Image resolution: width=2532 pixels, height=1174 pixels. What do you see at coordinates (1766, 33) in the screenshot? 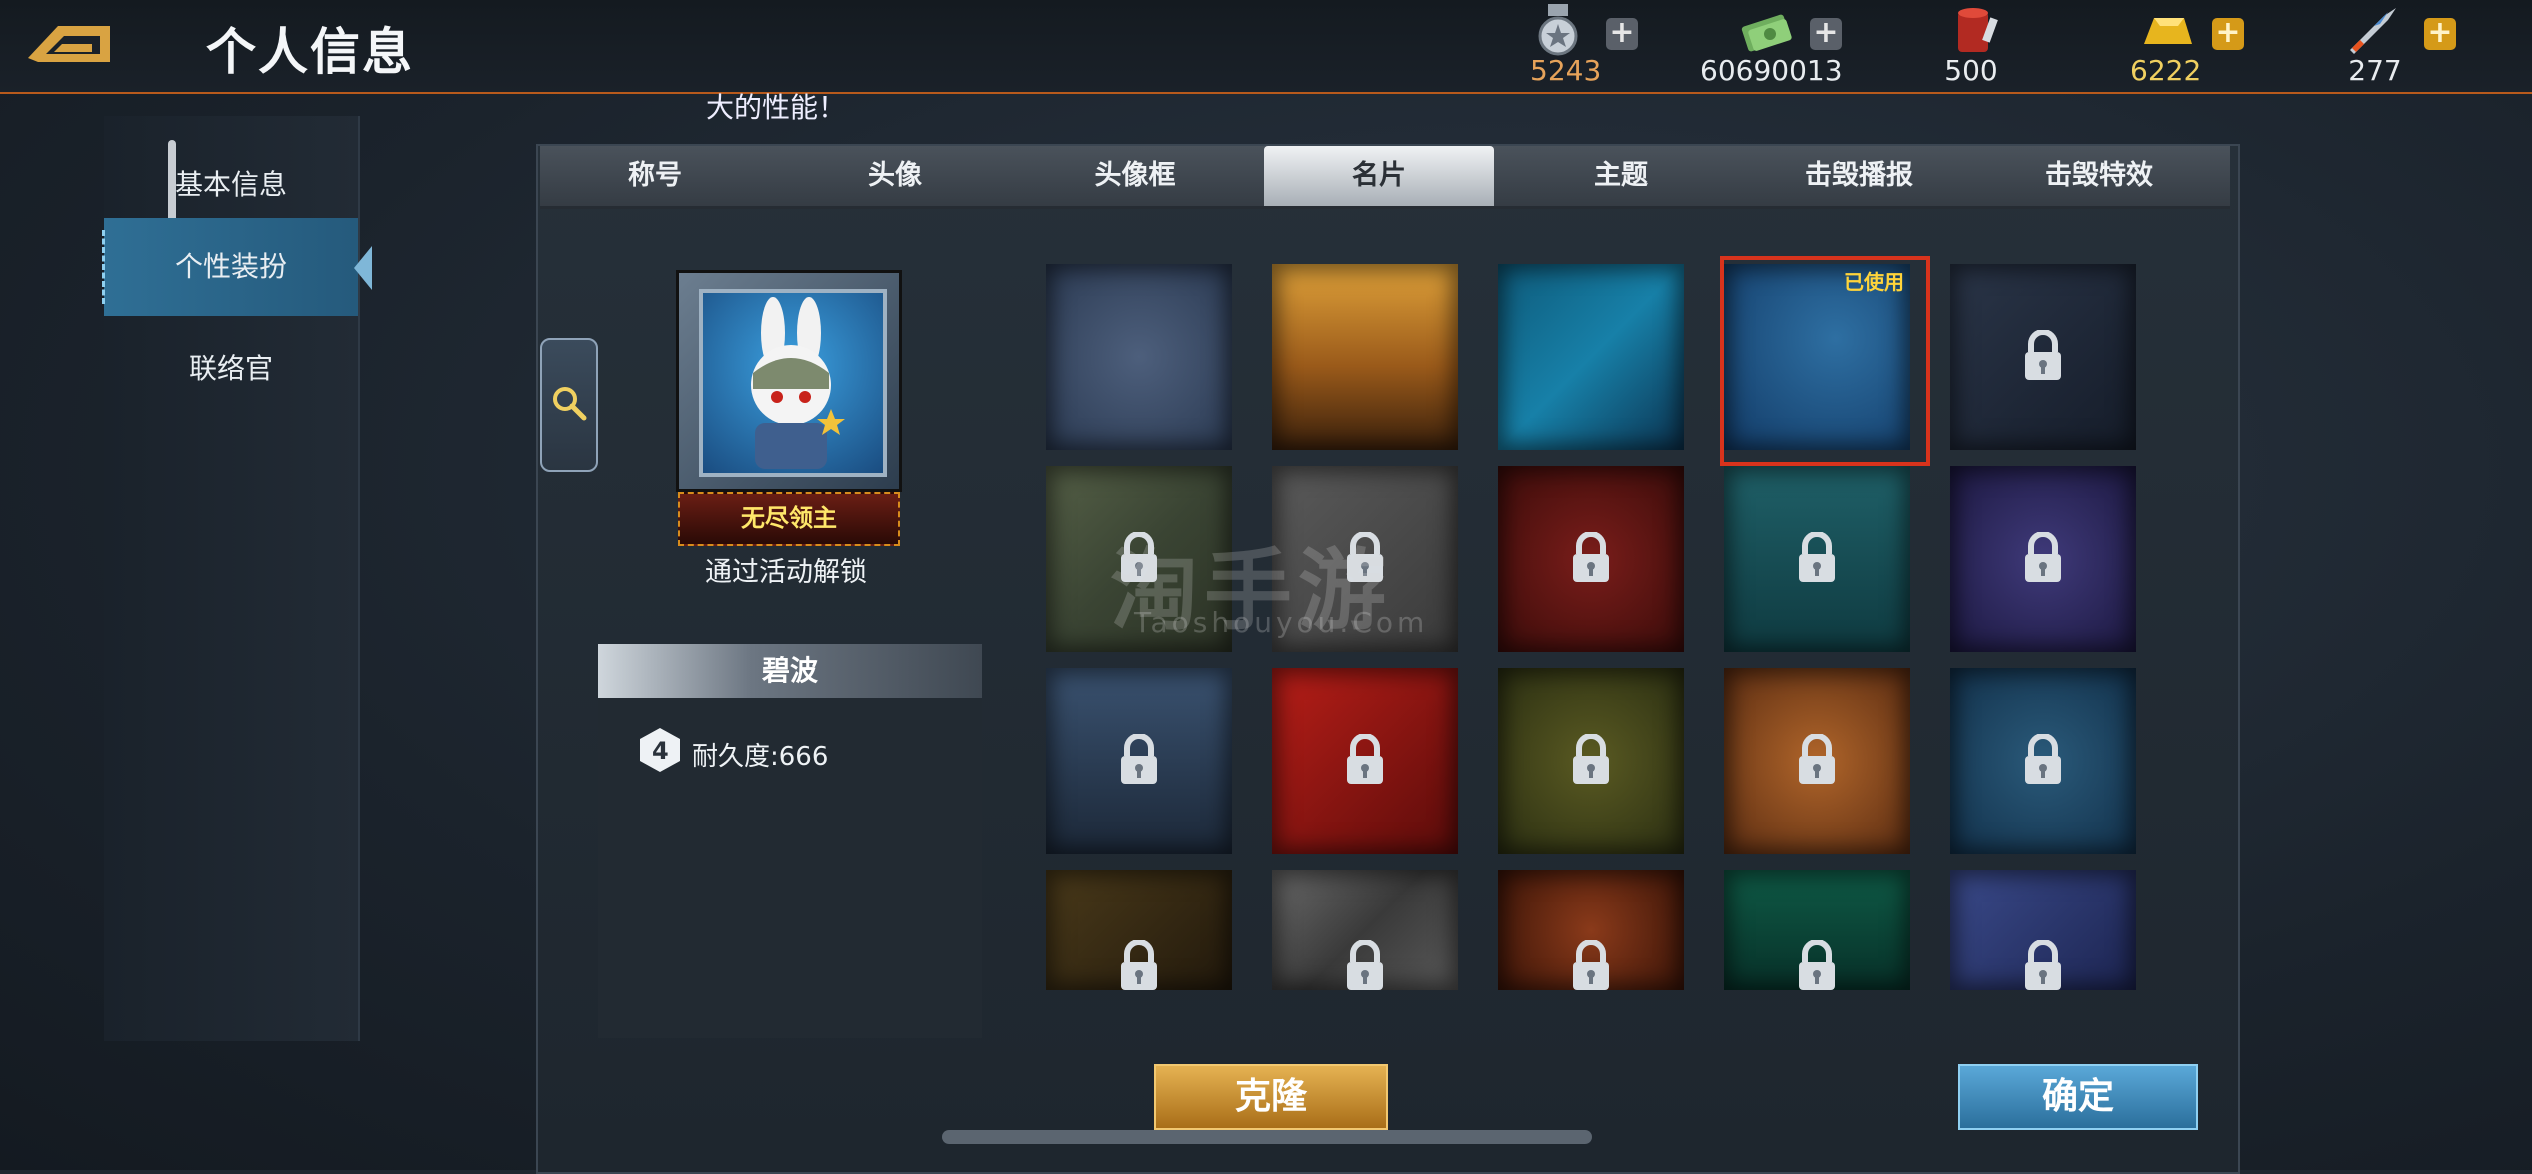
I see `cash-icon` at bounding box center [1766, 33].